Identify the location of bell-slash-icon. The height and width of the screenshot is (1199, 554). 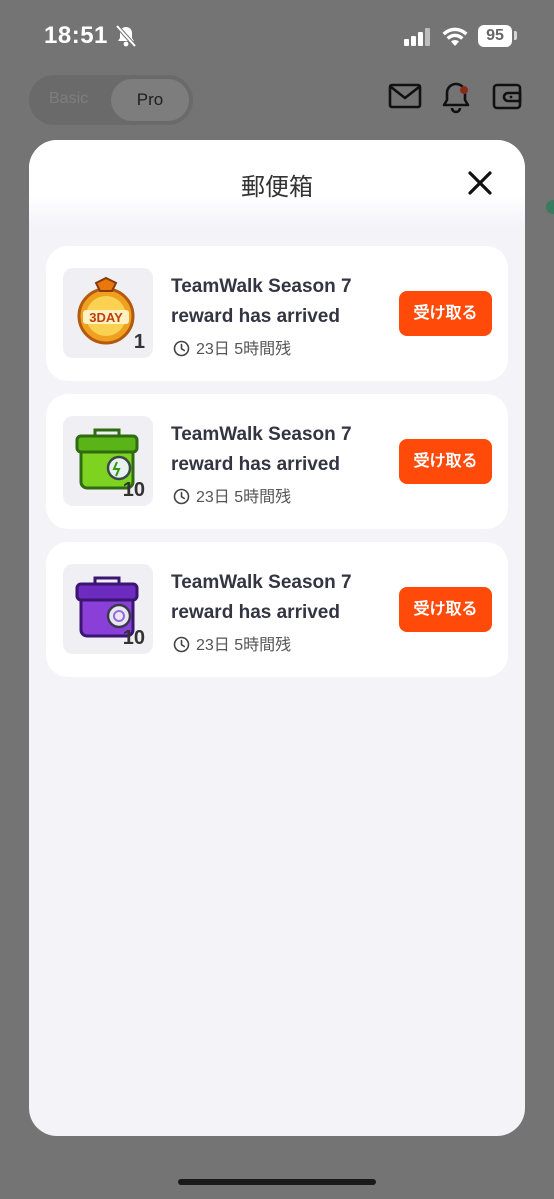
(126, 38).